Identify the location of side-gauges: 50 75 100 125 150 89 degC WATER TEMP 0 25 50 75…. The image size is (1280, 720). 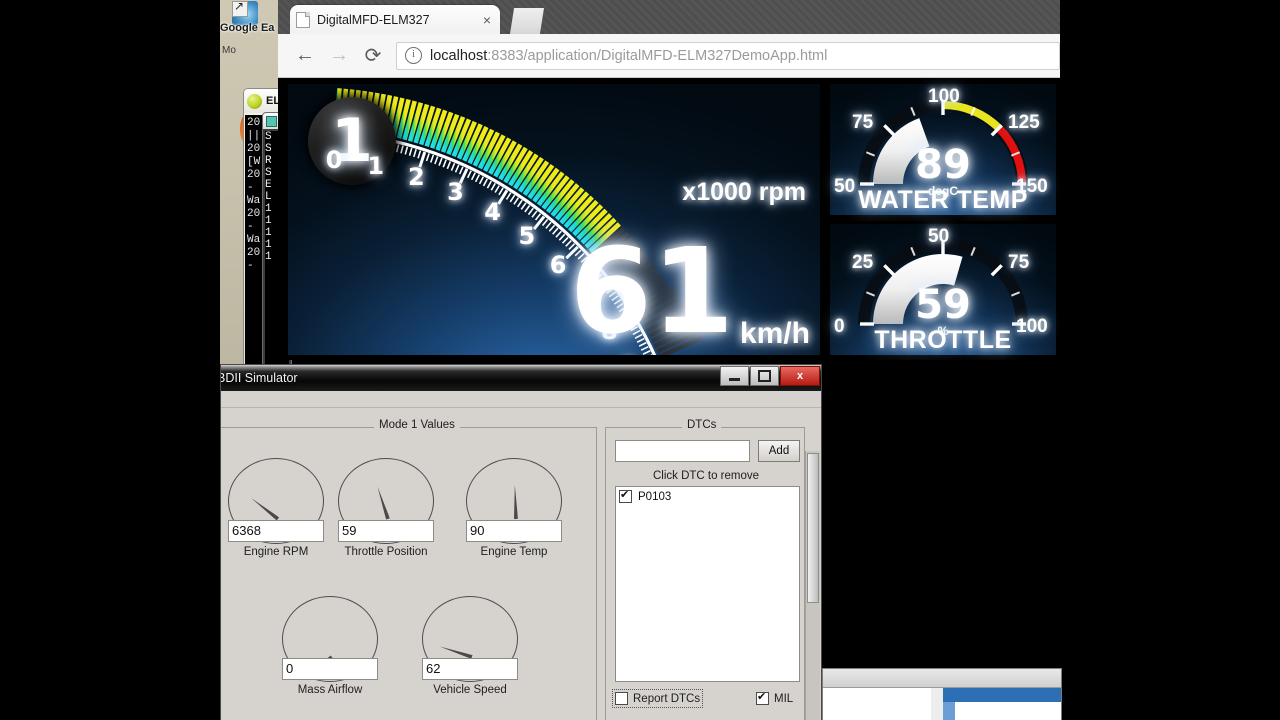
(943, 220).